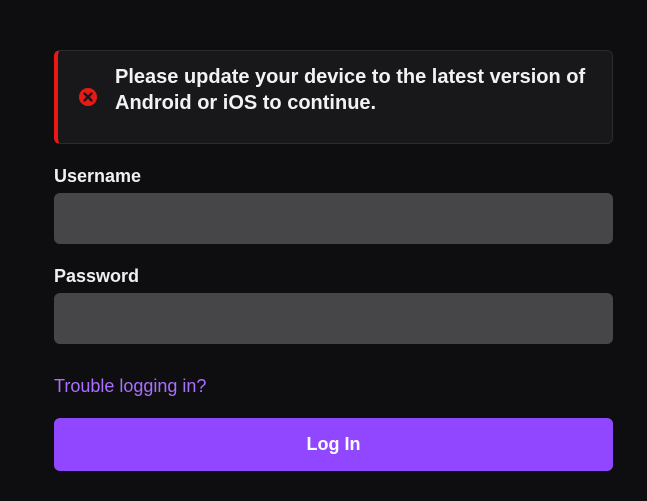  Describe the element at coordinates (333, 218) in the screenshot. I see `username-input` at that location.